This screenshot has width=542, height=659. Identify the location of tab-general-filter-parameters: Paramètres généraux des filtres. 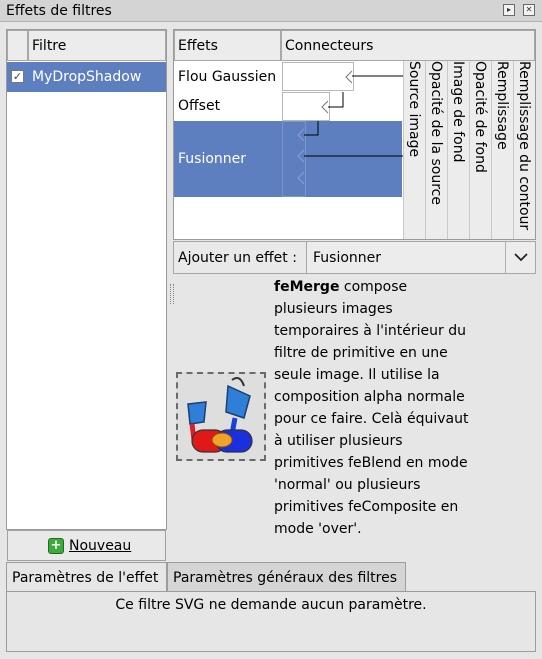
(286, 576).